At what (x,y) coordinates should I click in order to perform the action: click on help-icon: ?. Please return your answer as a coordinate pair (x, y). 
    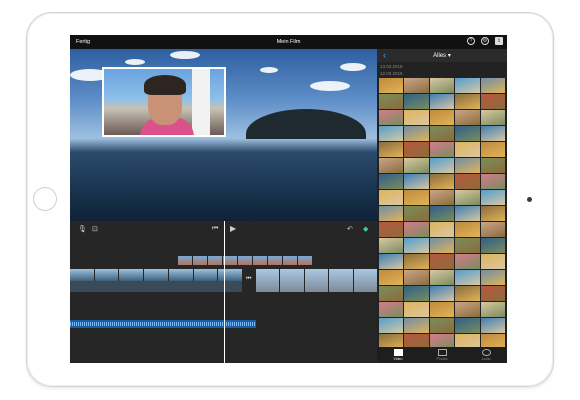
    Looking at the image, I should click on (471, 41).